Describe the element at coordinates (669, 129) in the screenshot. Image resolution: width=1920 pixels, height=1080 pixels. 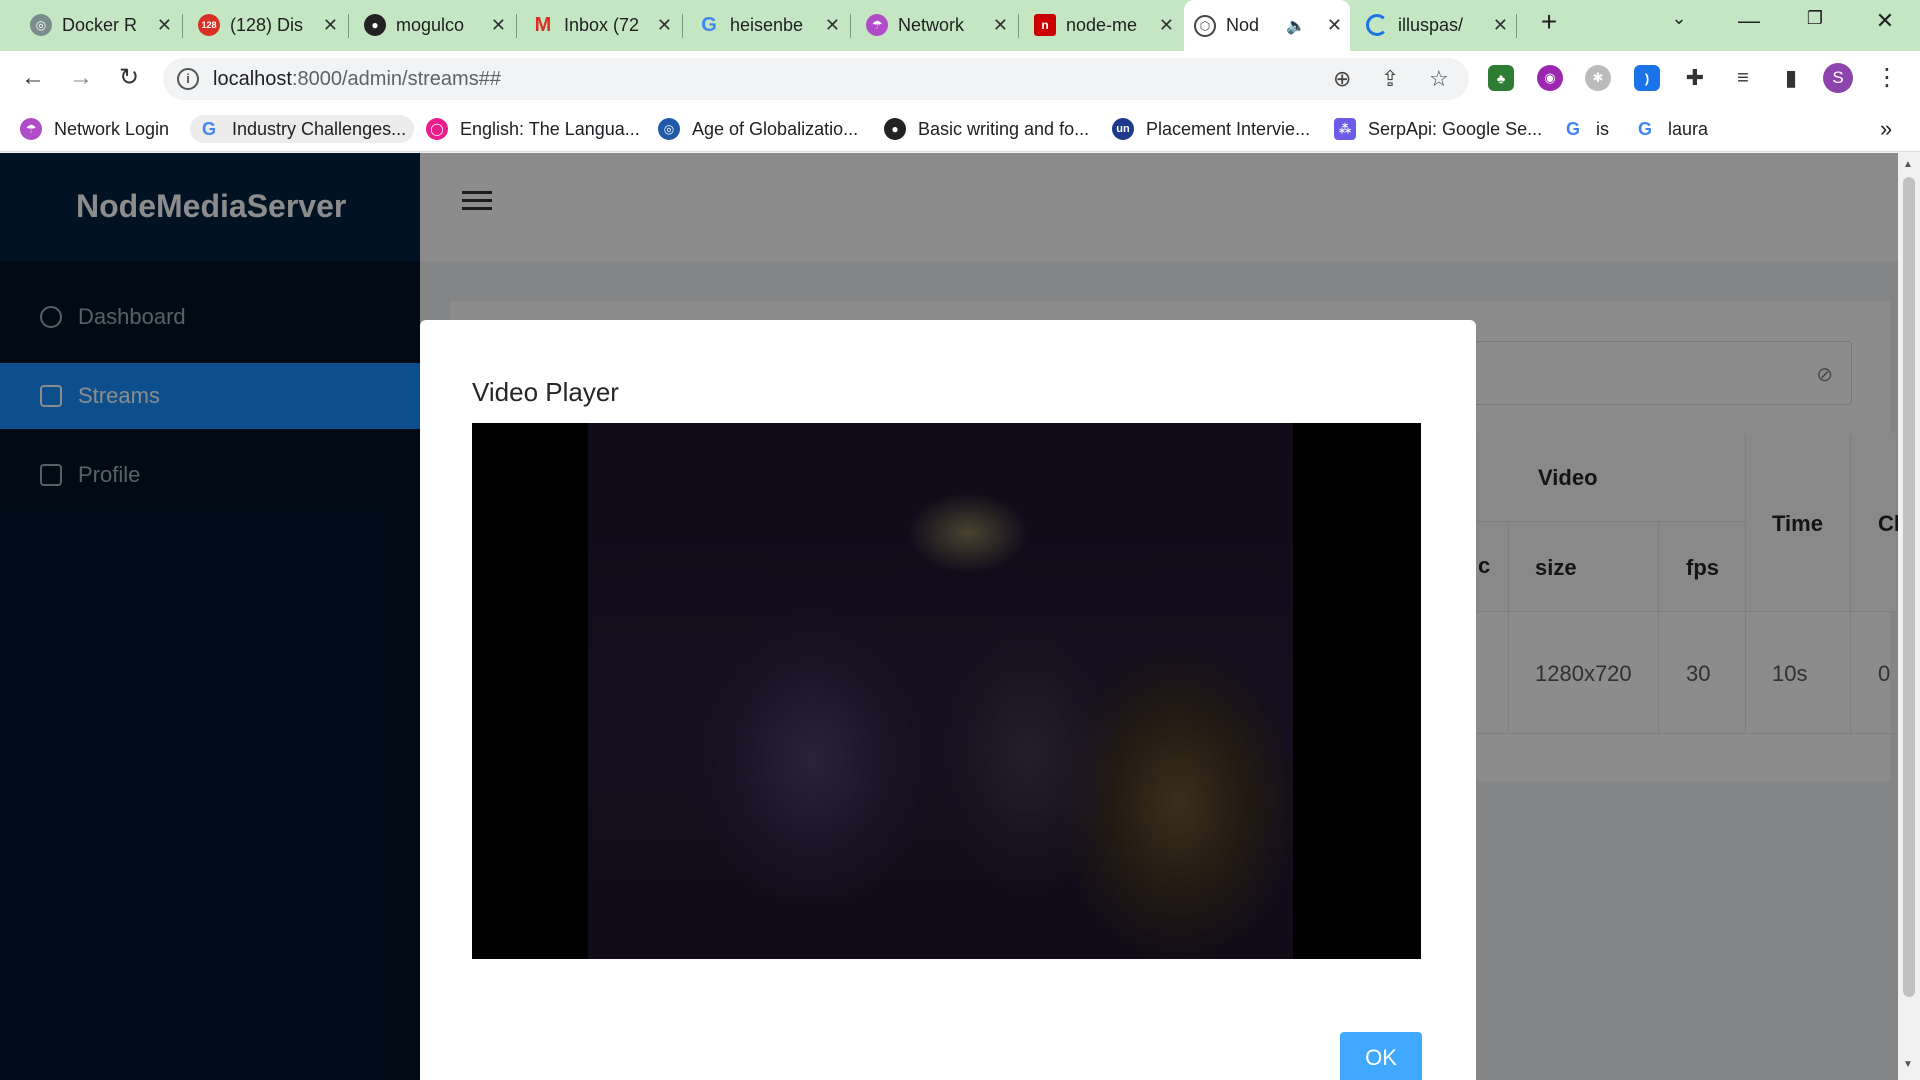
I see `globe-icon: ◎` at that location.